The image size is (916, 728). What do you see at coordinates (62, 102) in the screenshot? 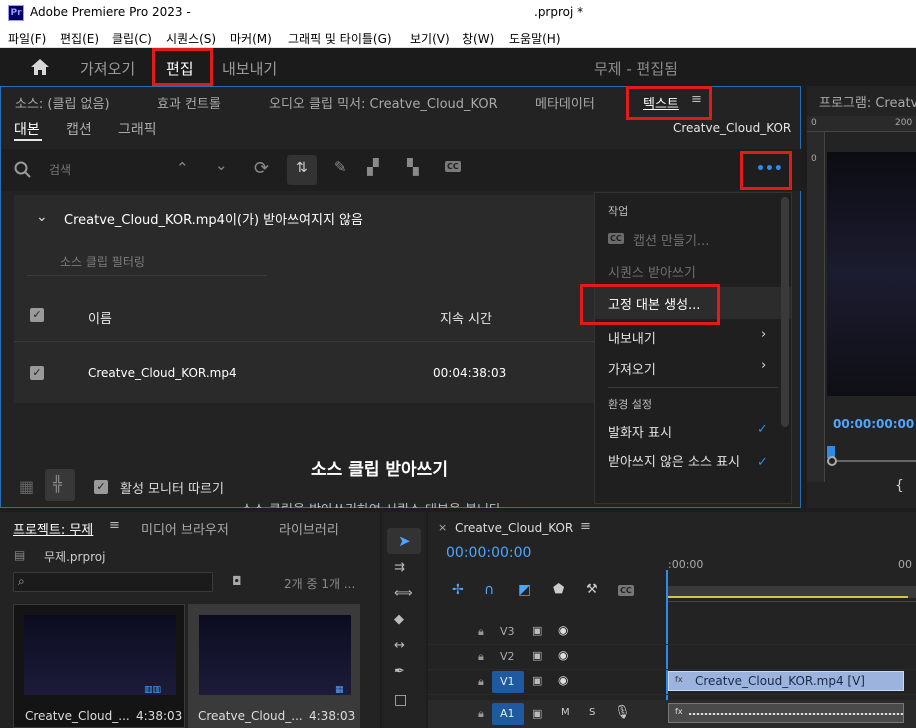
I see `tab-source: 소스: (클립 없음)` at bounding box center [62, 102].